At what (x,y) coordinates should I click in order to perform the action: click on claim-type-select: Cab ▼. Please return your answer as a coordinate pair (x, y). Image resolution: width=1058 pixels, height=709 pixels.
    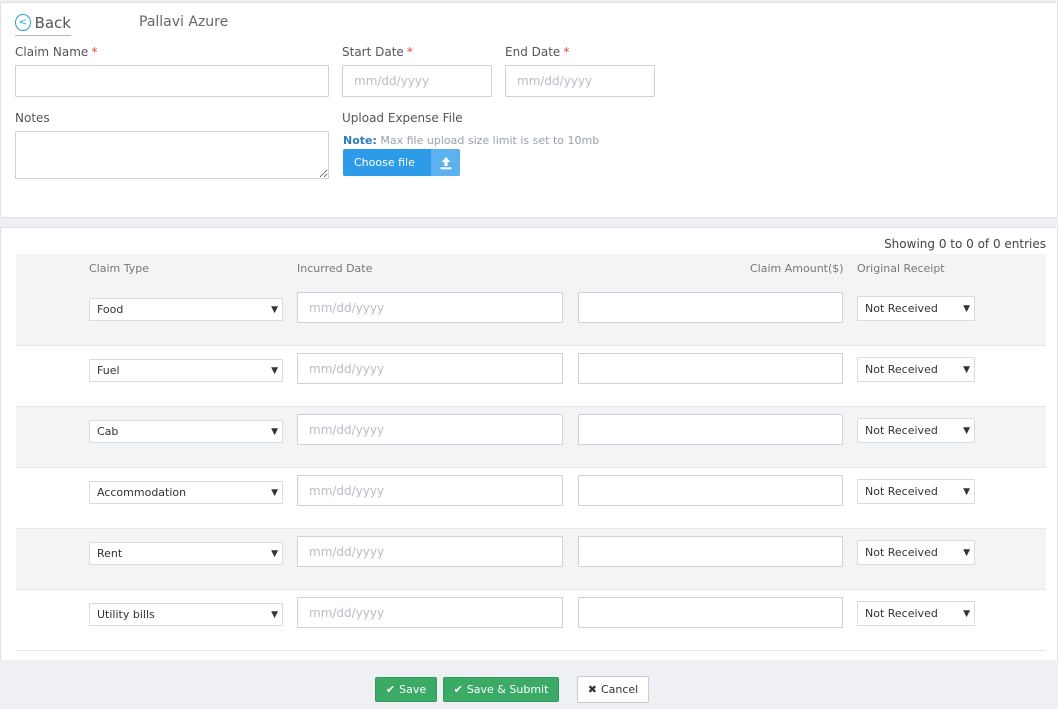
    Looking at the image, I should click on (186, 431).